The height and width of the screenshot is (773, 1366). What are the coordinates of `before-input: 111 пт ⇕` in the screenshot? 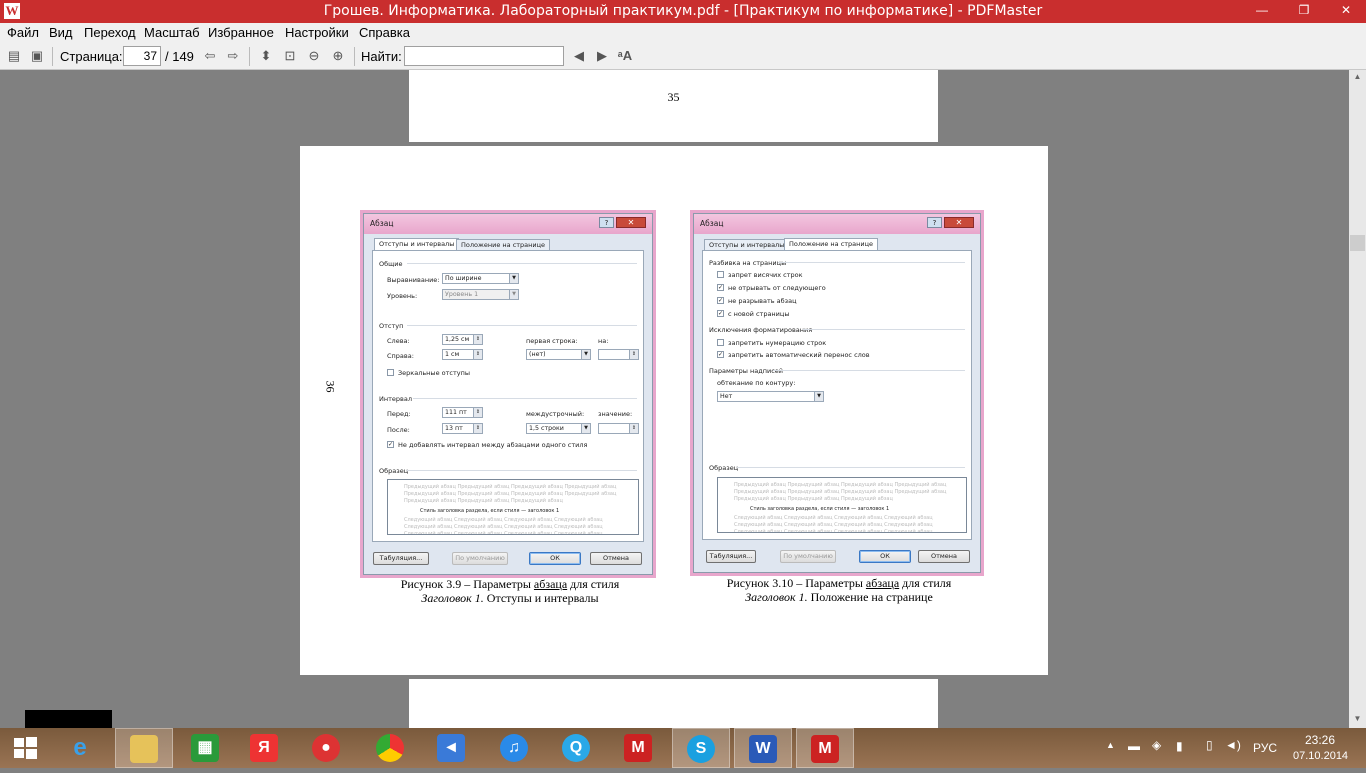 It's located at (462, 412).